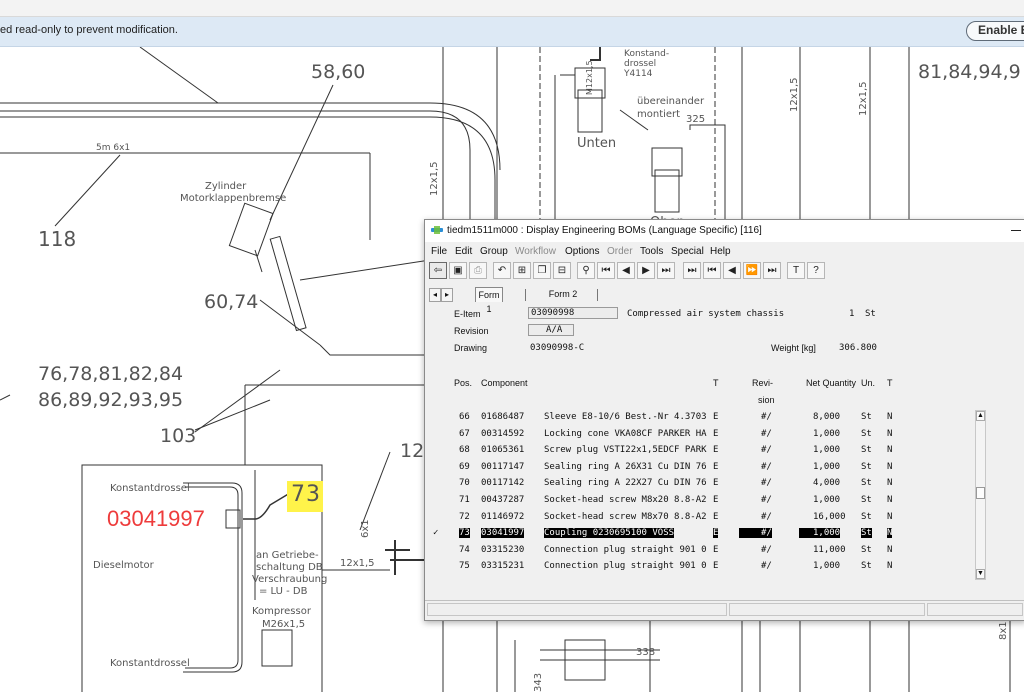  Describe the element at coordinates (582, 251) in the screenshot. I see `menu-options: Options` at that location.